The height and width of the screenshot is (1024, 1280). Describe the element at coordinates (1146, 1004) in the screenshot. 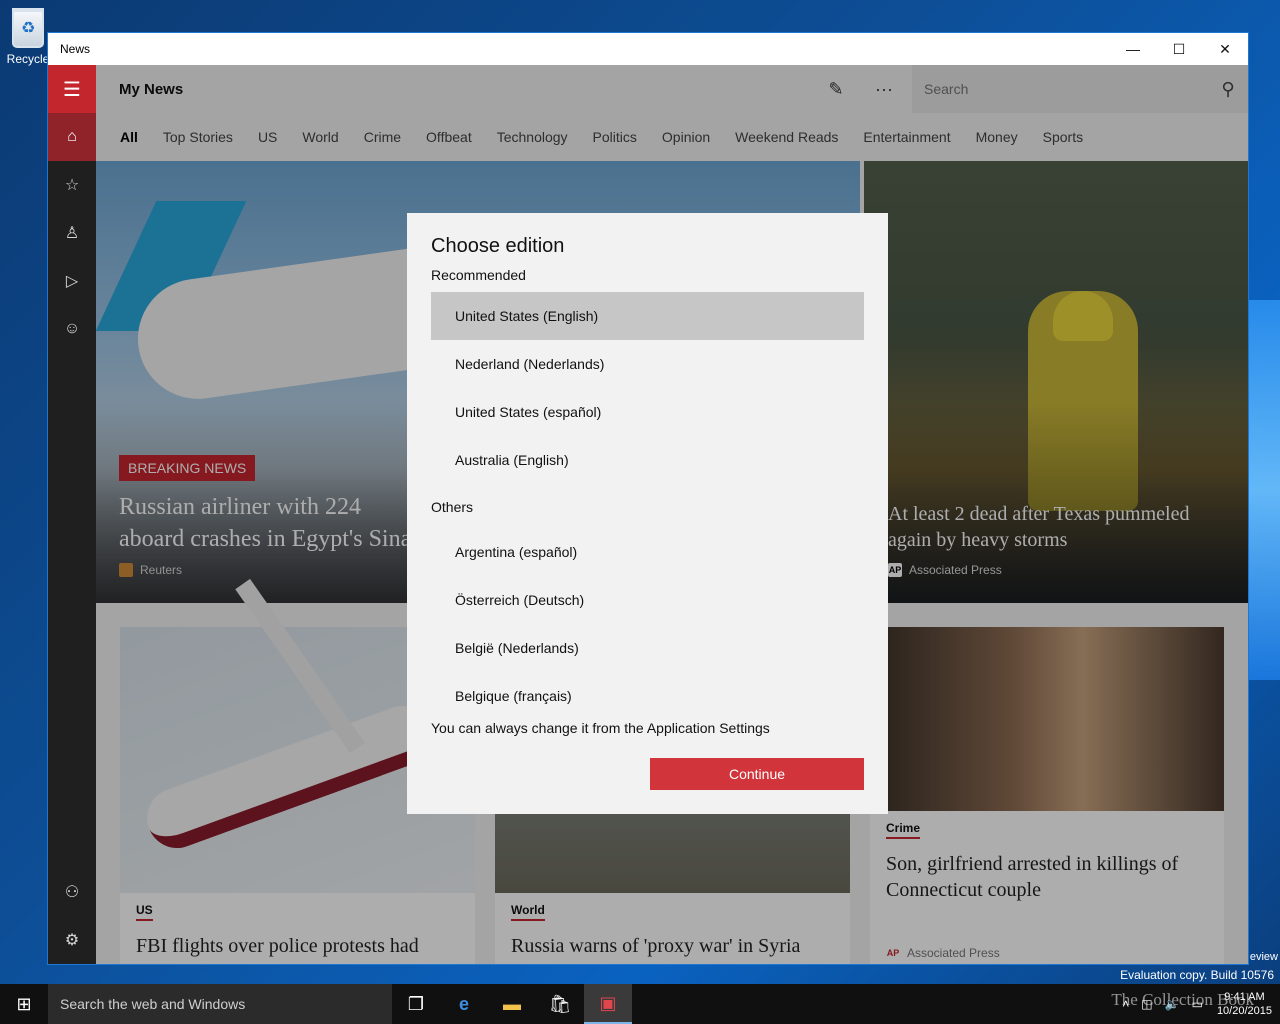

I see `network-icon: ◫` at that location.